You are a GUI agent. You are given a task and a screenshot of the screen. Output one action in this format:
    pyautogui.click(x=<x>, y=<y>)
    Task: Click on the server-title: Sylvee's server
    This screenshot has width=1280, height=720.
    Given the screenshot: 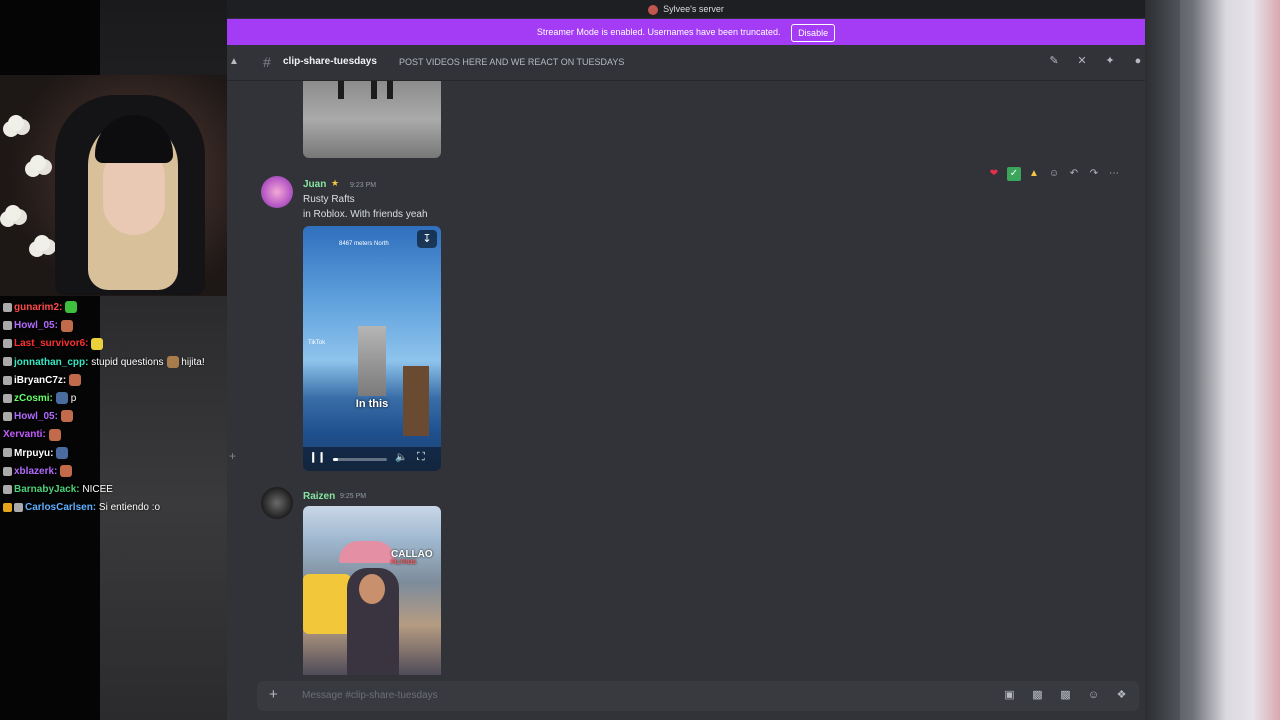 What is the action you would take?
    pyautogui.click(x=693, y=9)
    